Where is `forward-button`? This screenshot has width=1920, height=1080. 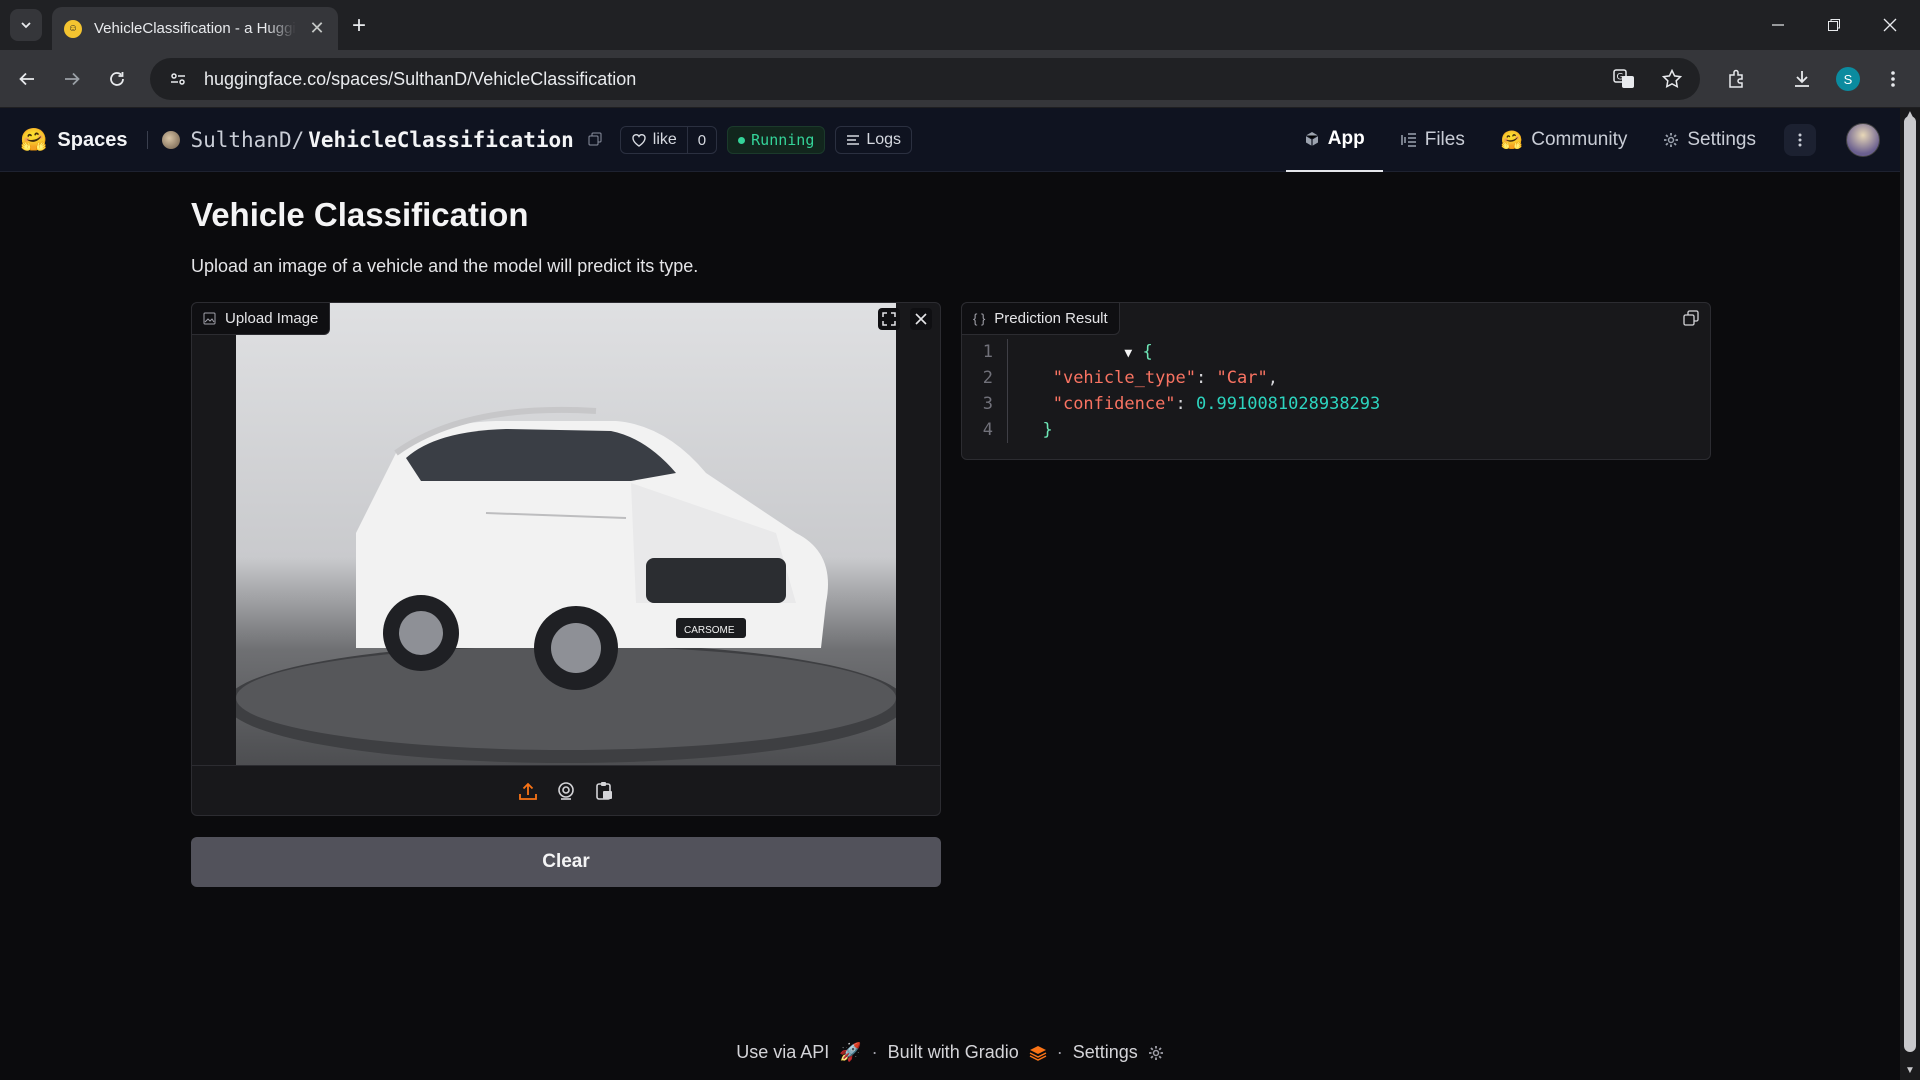
forward-button is located at coordinates (72, 79).